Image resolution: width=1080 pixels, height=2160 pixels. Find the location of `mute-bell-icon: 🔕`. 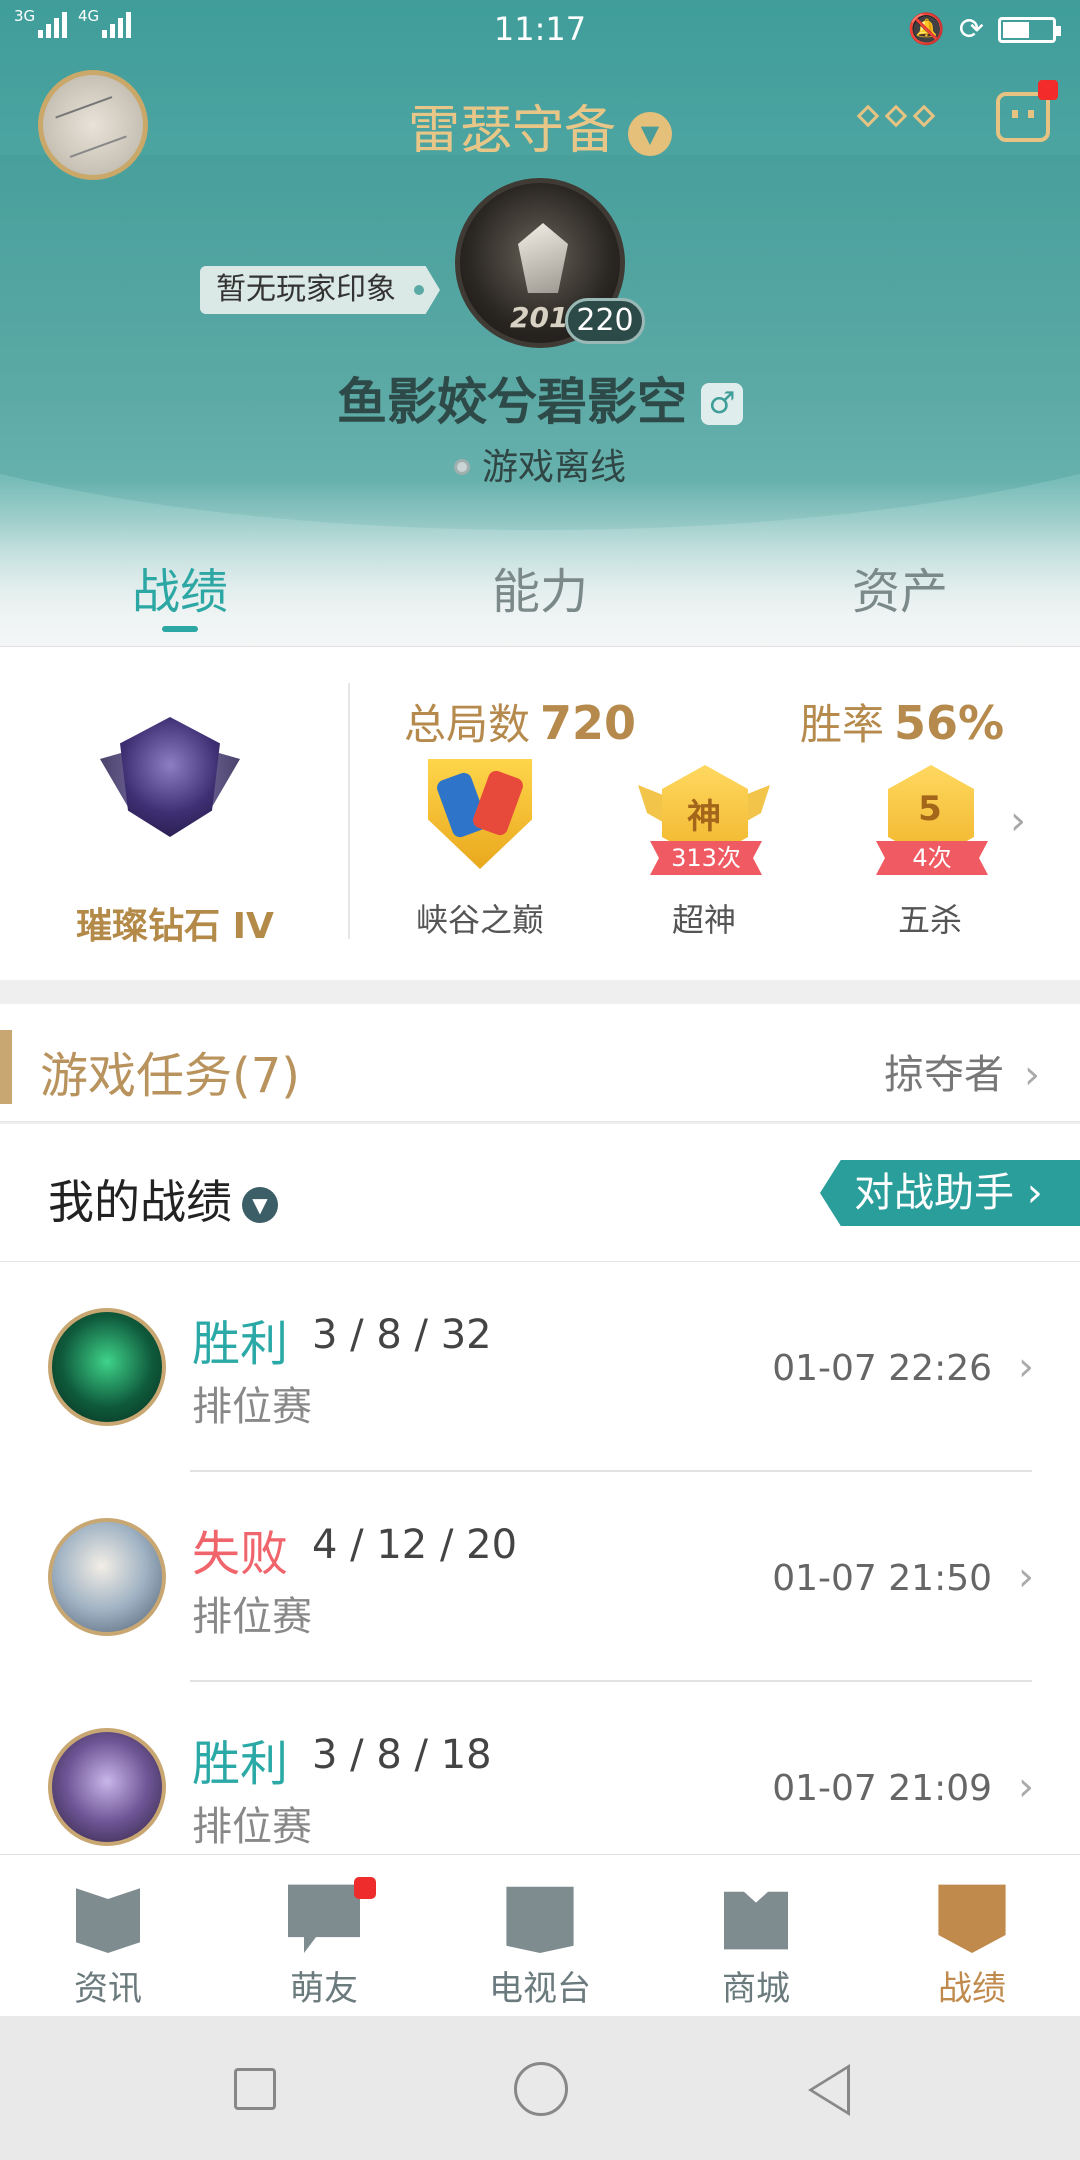

mute-bell-icon: 🔕 is located at coordinates (926, 29).